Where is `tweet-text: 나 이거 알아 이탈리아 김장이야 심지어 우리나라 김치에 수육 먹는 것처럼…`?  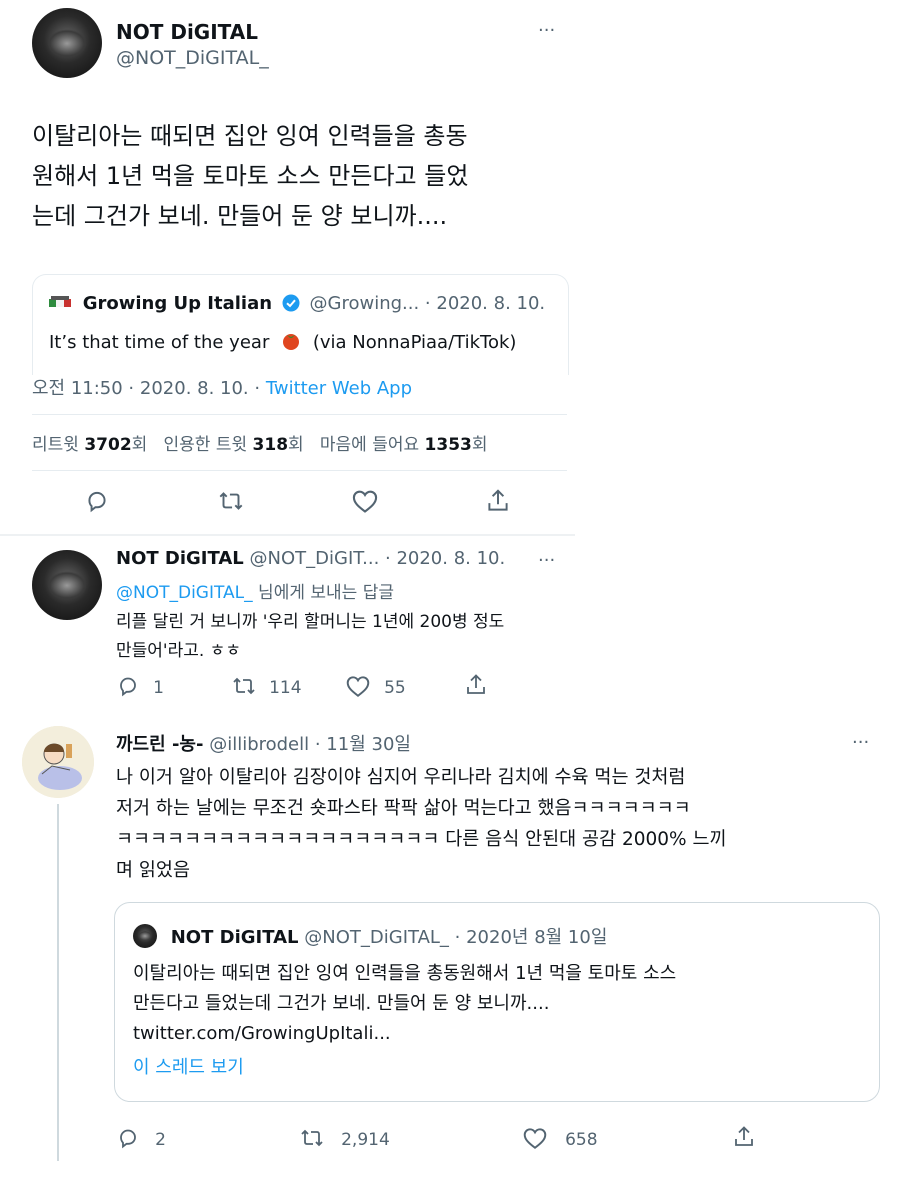
tweet-text: 나 이거 알아 이탈리아 김장이야 심지어 우리나라 김치에 수육 먹는 것처럼… is located at coordinates (421, 824).